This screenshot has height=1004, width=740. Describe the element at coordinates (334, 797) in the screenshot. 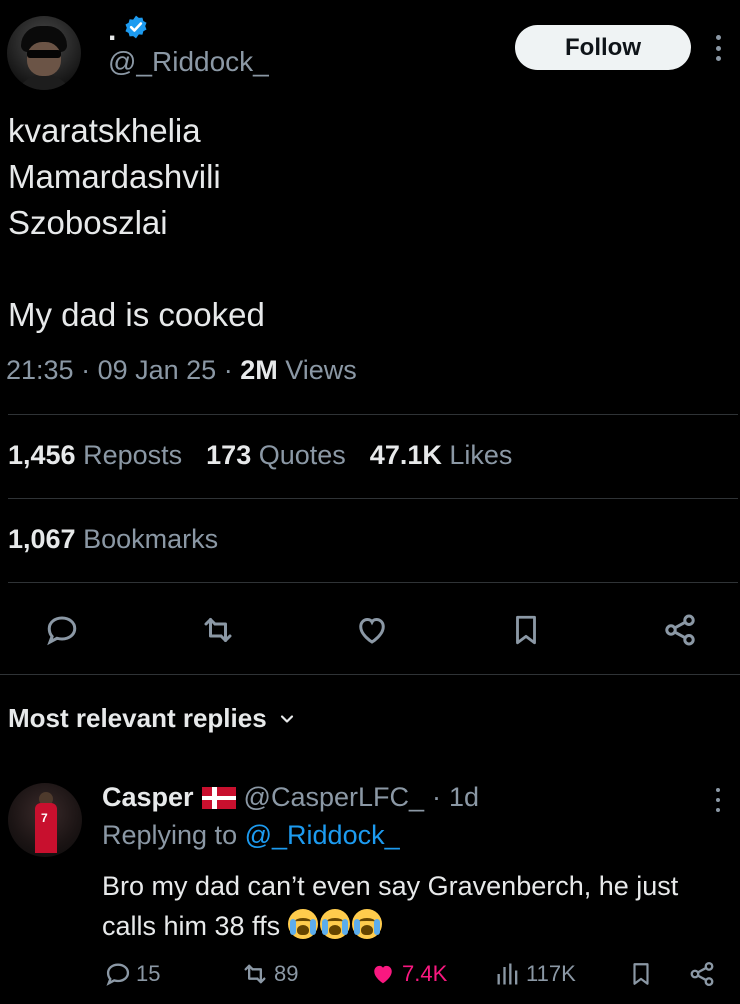

I see `reply-author-handle: @CasperLFC_` at that location.